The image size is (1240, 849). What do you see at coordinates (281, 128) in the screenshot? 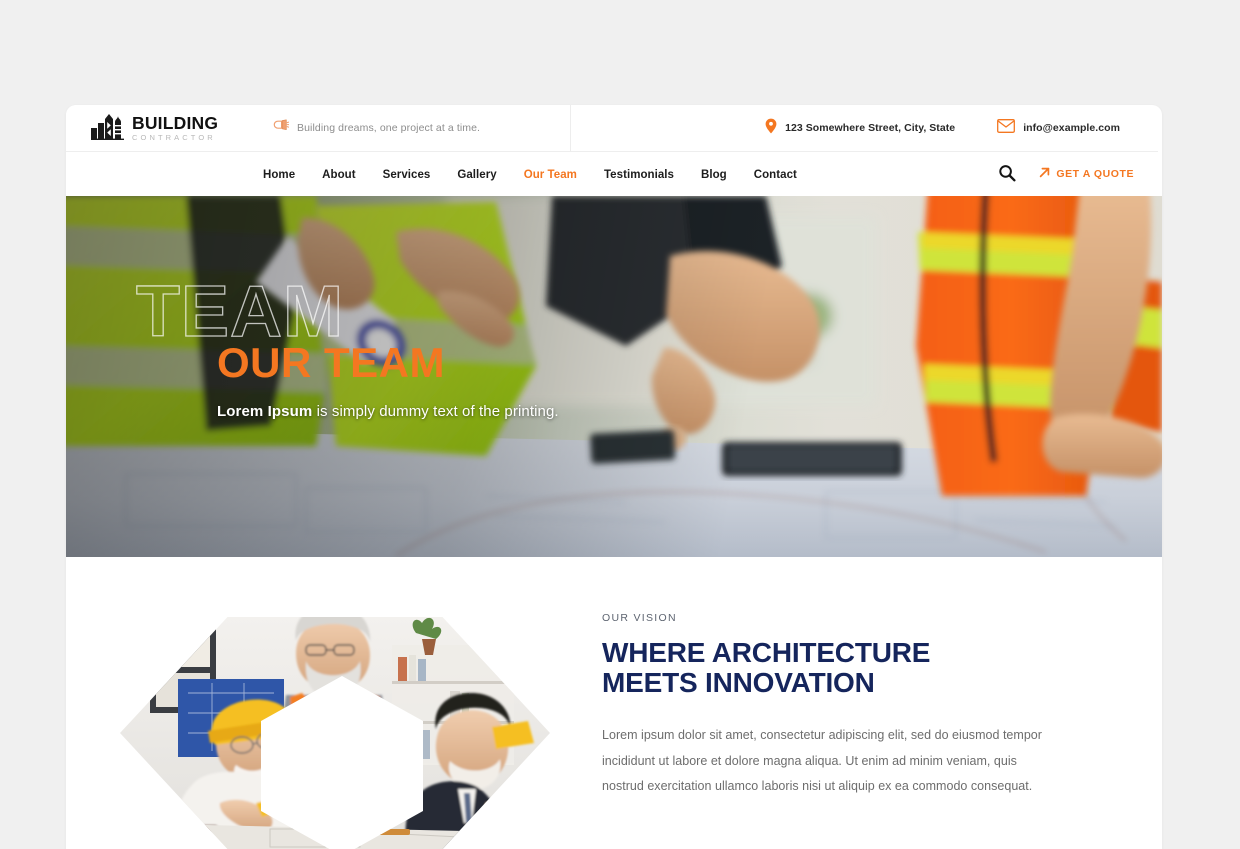
I see `megaphone-icon` at bounding box center [281, 128].